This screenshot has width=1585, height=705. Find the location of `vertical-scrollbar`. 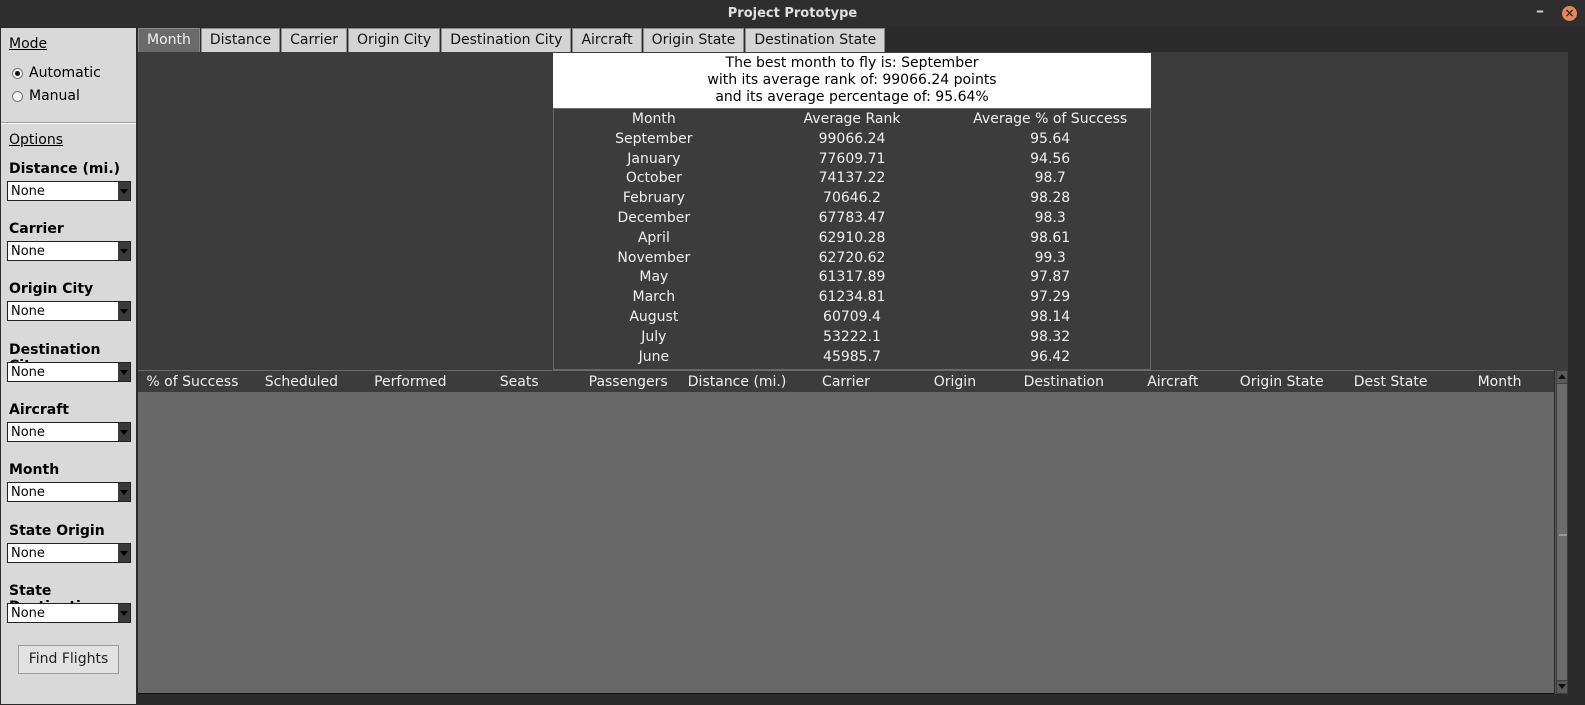

vertical-scrollbar is located at coordinates (1561, 532).